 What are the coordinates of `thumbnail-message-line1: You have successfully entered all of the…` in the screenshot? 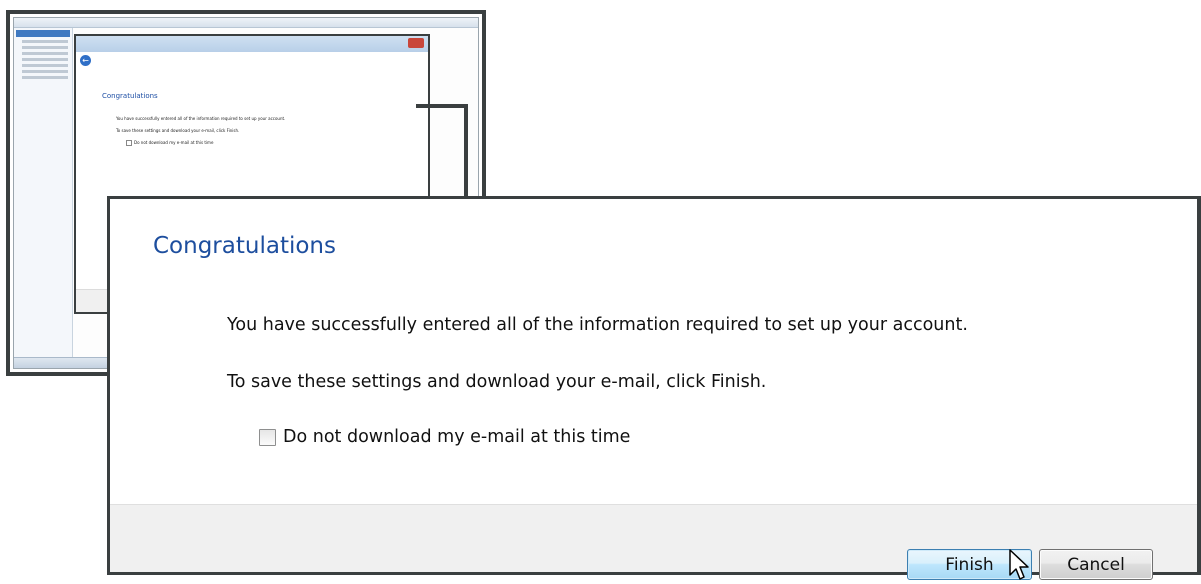 It's located at (201, 118).